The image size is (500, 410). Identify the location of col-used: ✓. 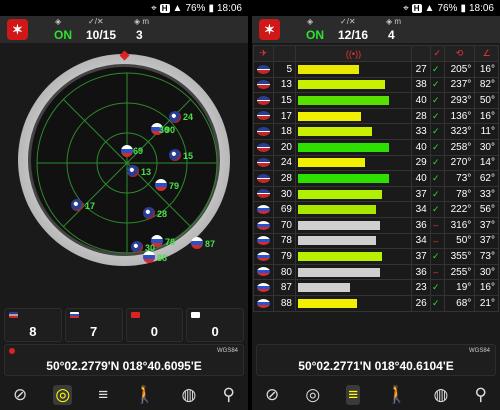
(437, 53).